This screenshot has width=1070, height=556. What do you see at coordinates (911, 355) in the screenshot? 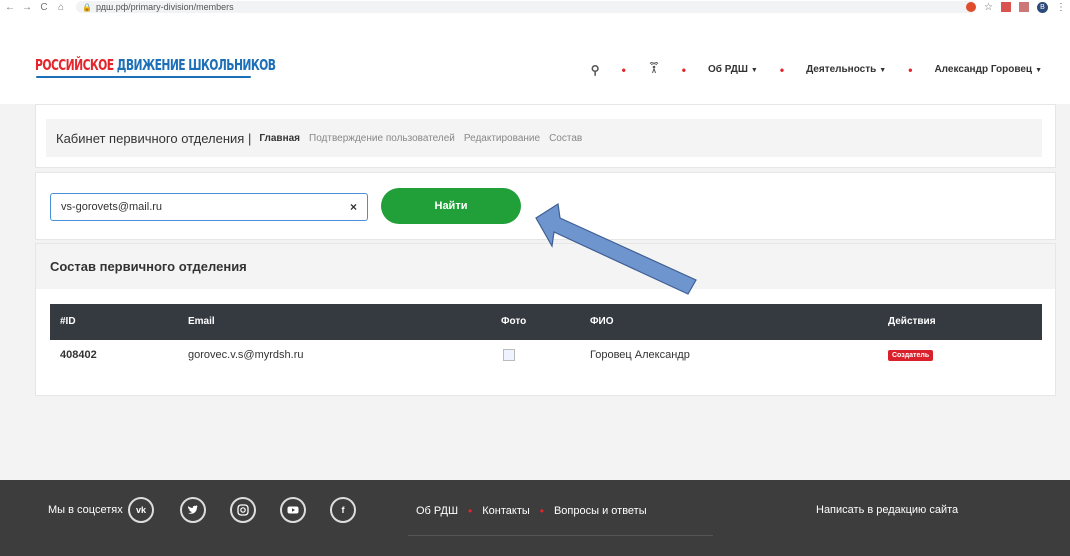
I see `role-badge: Создатель` at bounding box center [911, 355].